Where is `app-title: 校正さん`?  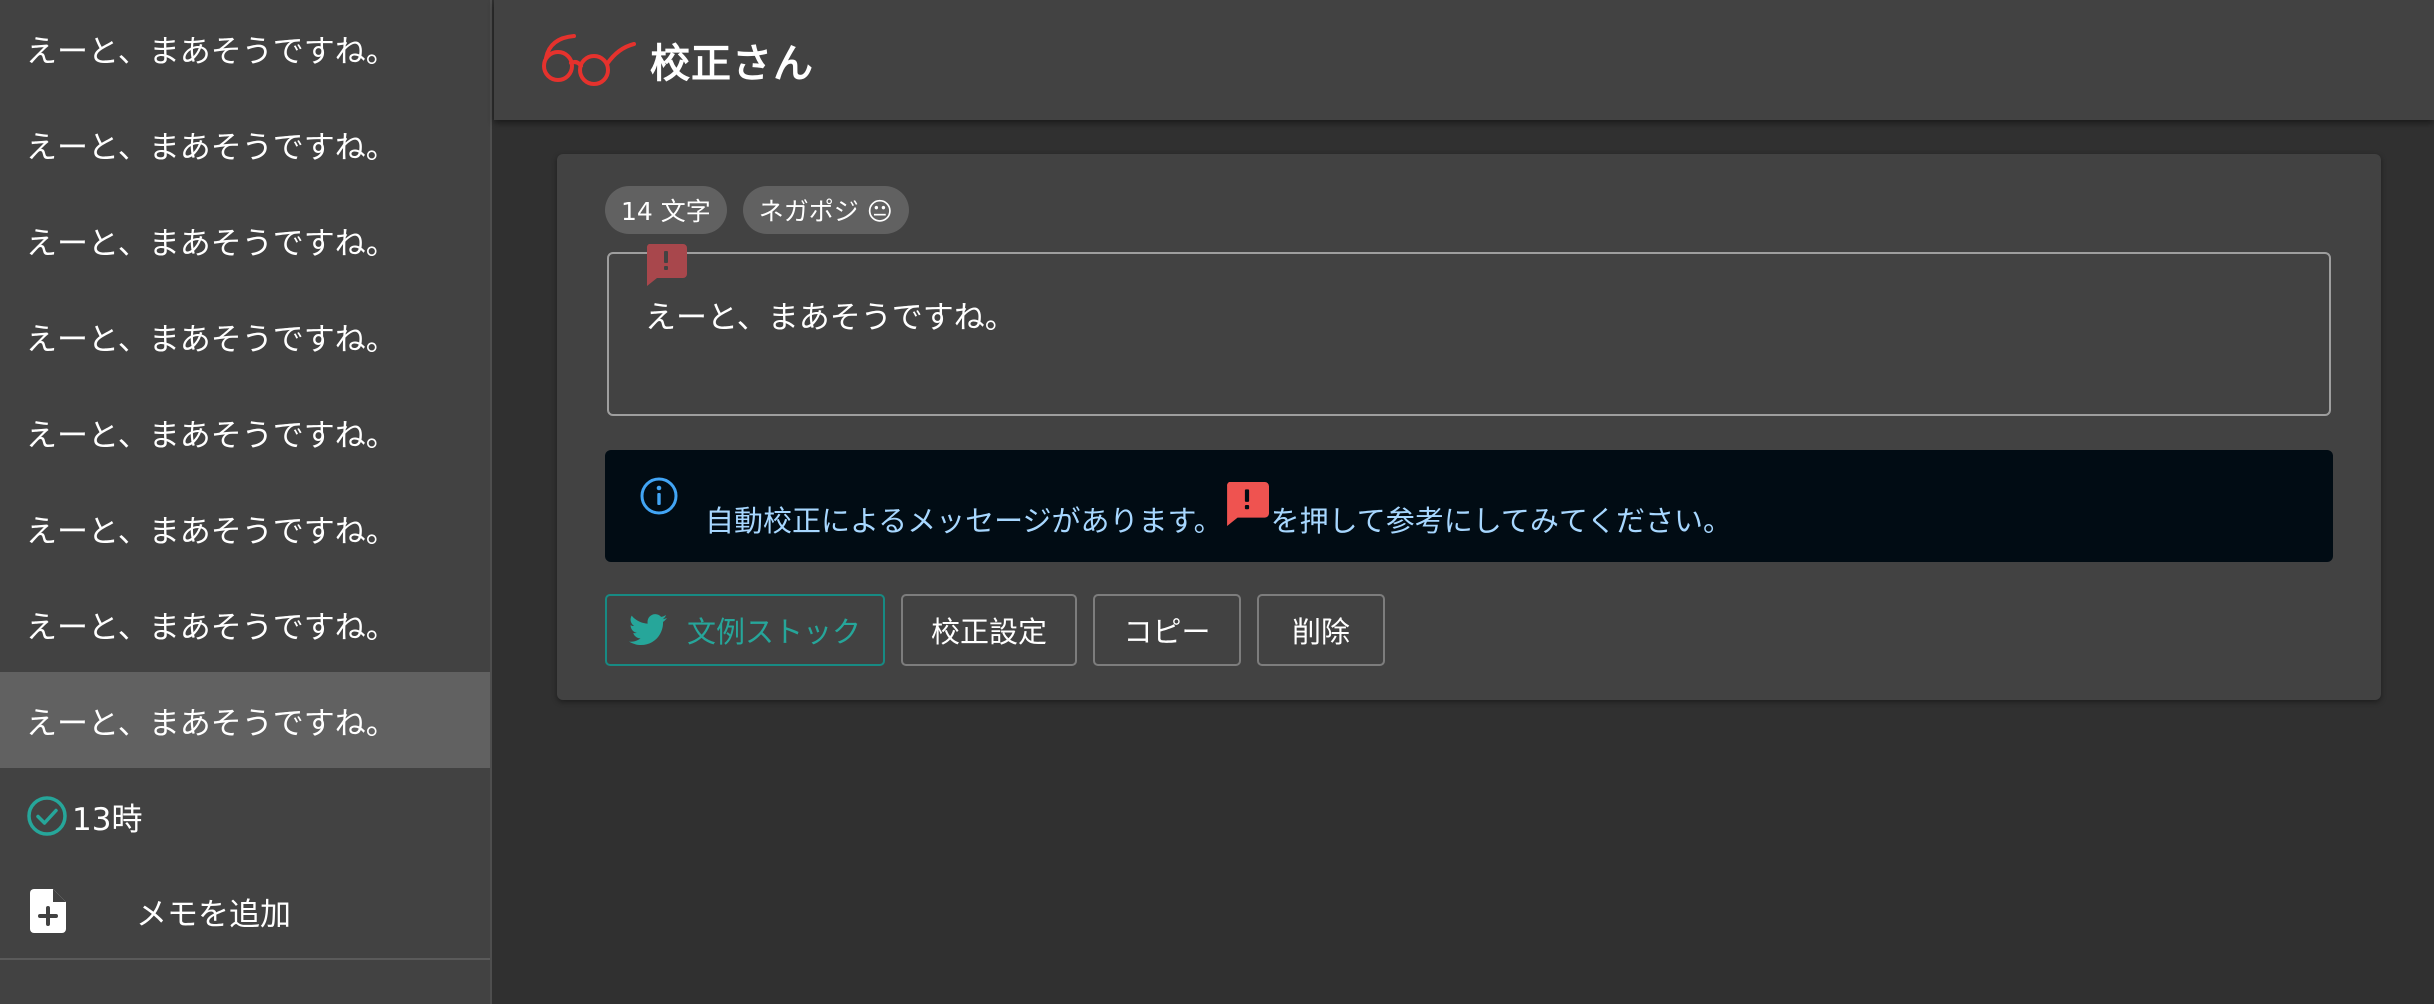 app-title: 校正さん is located at coordinates (732, 64).